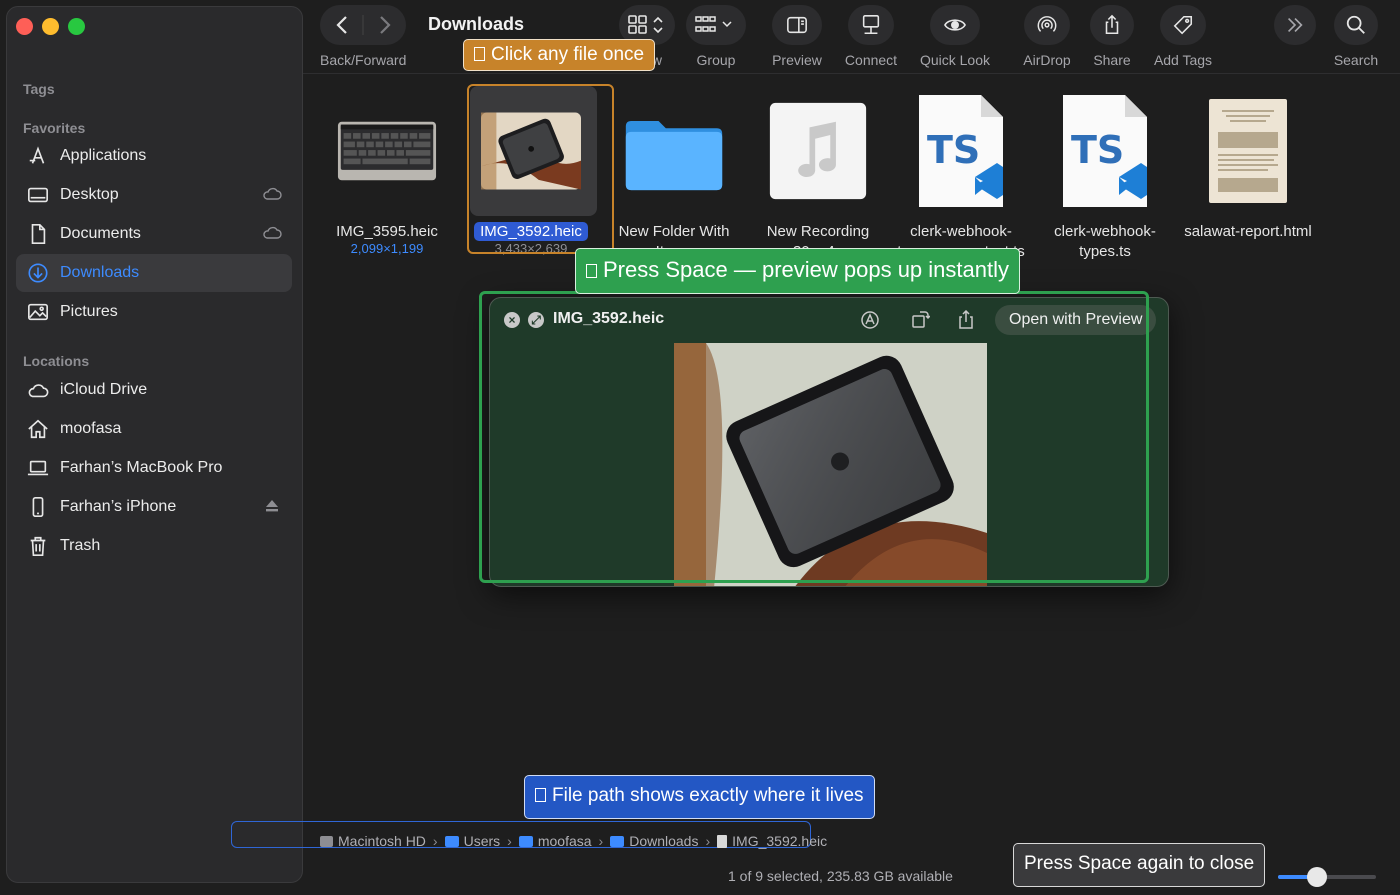  I want to click on sidebar-header-locations: Locations, so click(56, 361).